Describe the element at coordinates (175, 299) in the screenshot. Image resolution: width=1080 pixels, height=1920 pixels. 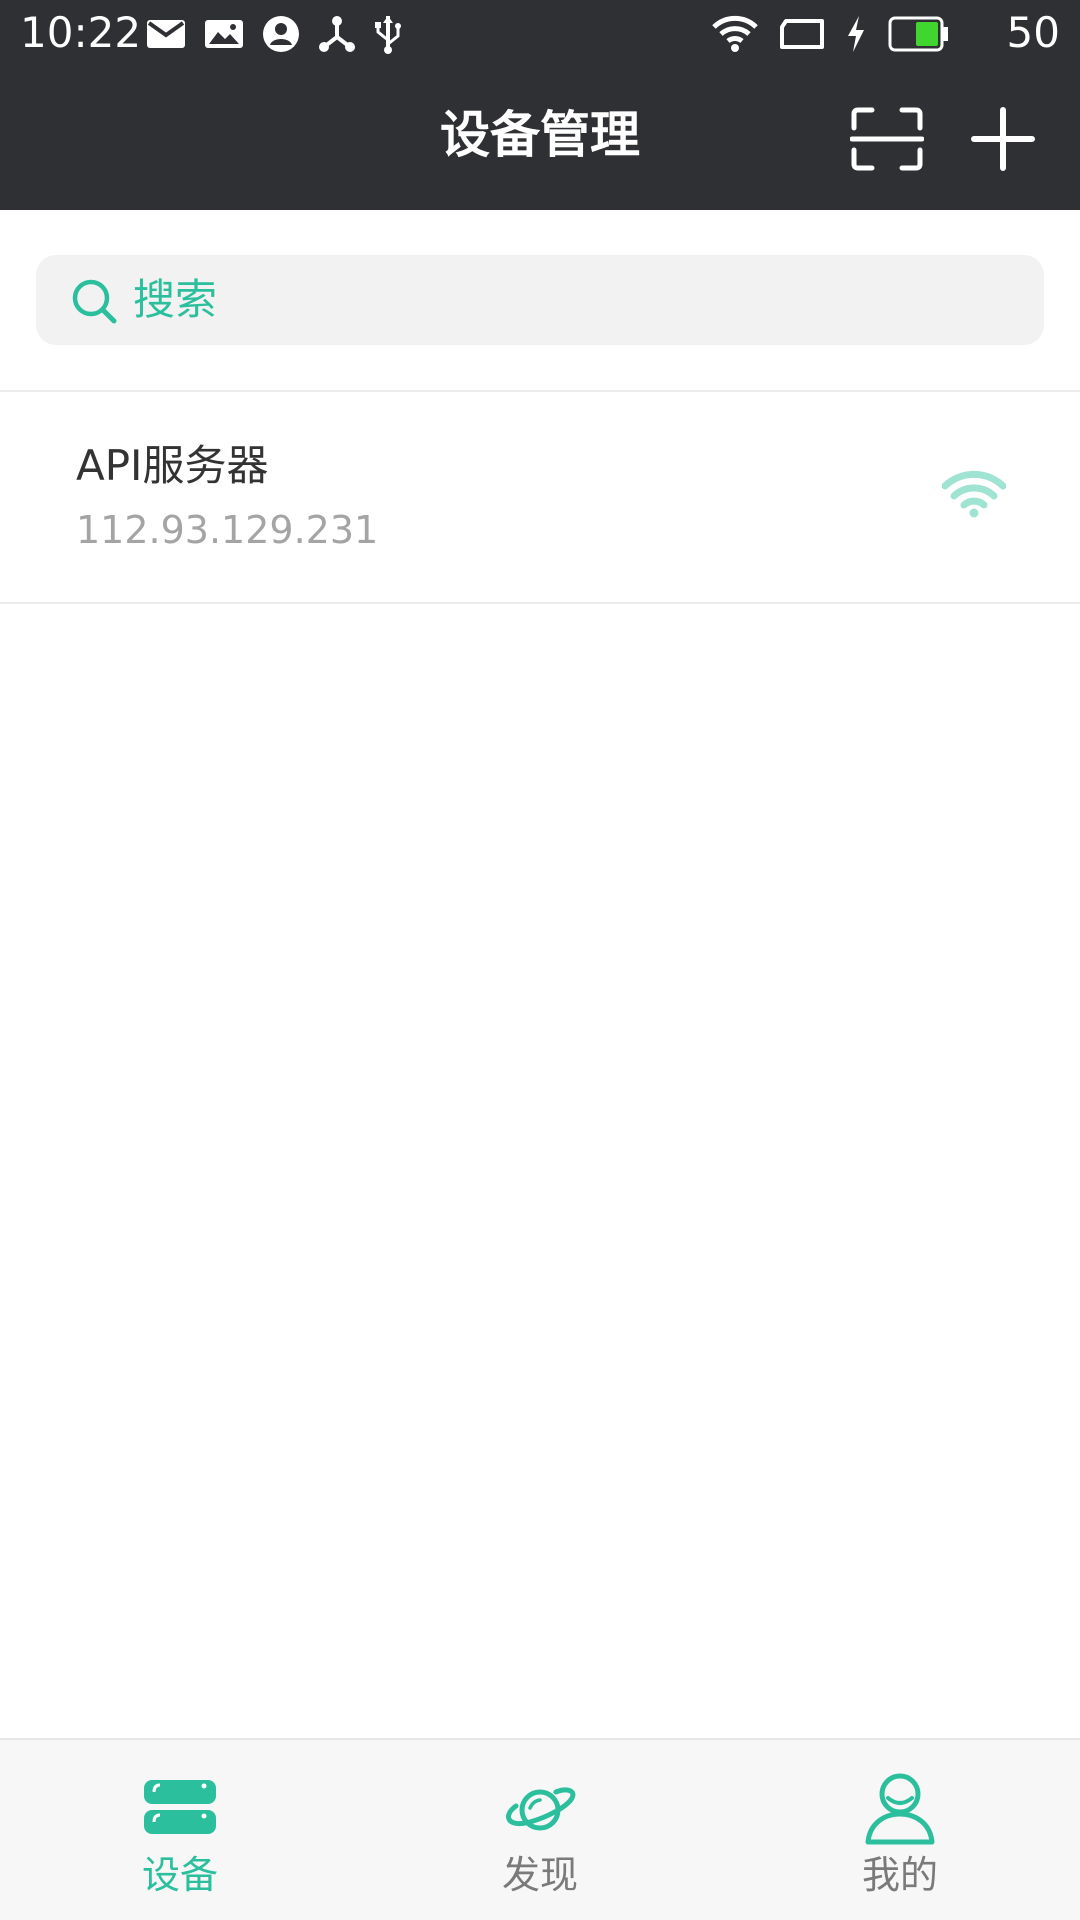
I see `search-placeholder: 搜索` at that location.